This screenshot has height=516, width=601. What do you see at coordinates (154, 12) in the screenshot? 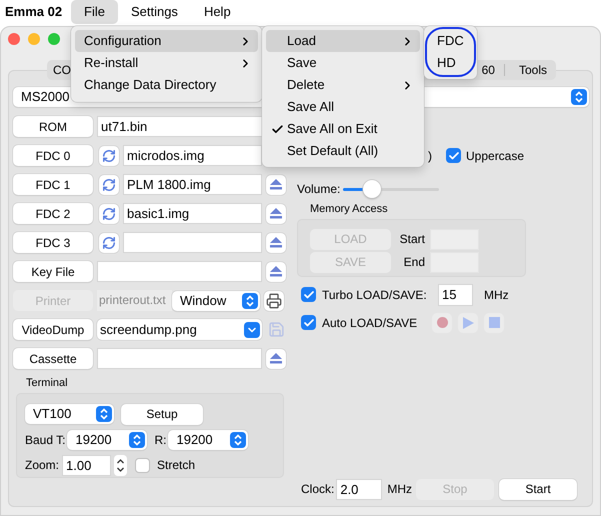
I see `menu-title: Settings` at bounding box center [154, 12].